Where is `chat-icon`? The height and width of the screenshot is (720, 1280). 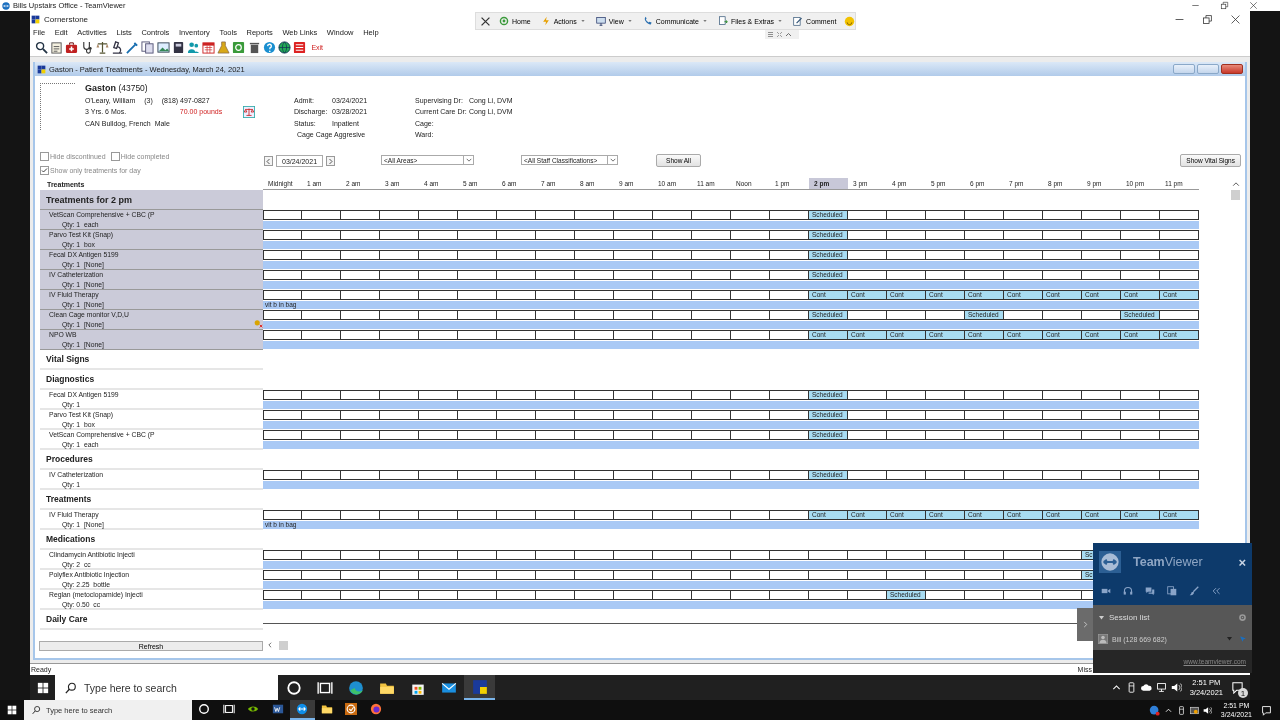 chat-icon is located at coordinates (1150, 591).